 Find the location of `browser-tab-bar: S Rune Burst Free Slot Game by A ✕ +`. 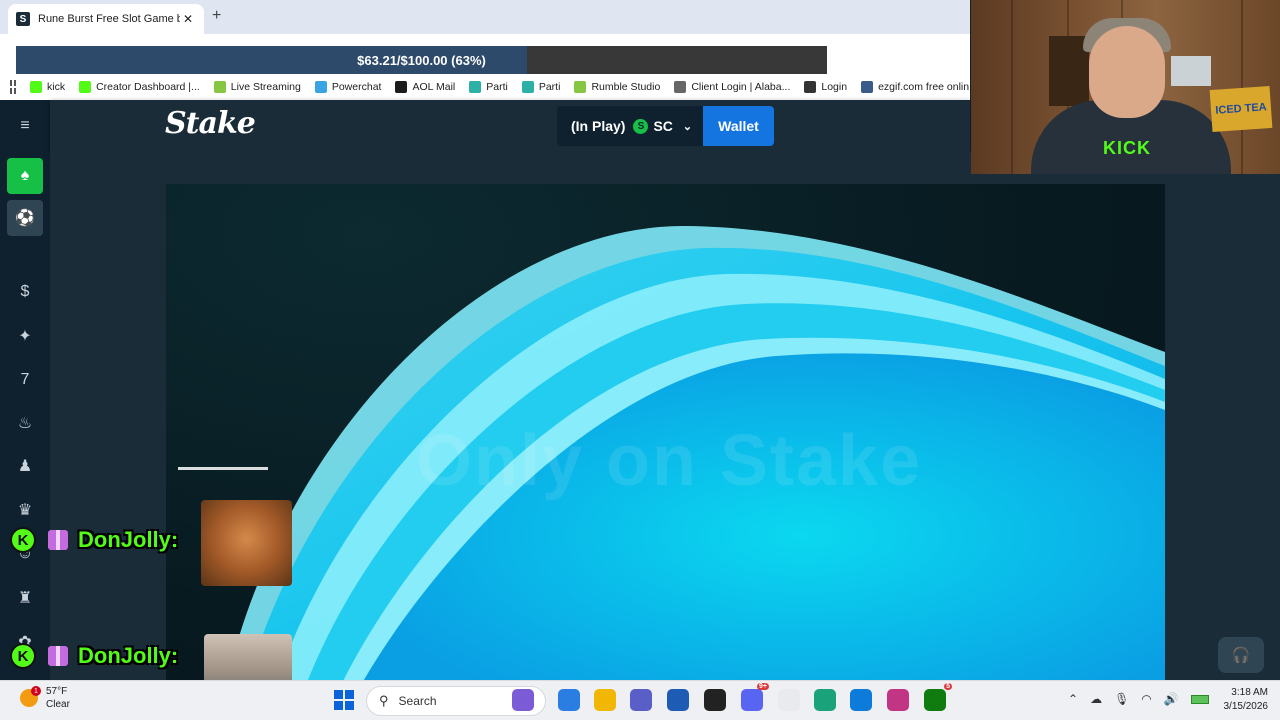

browser-tab-bar: S Rune Burst Free Slot Game by A ✕ + is located at coordinates (485, 17).